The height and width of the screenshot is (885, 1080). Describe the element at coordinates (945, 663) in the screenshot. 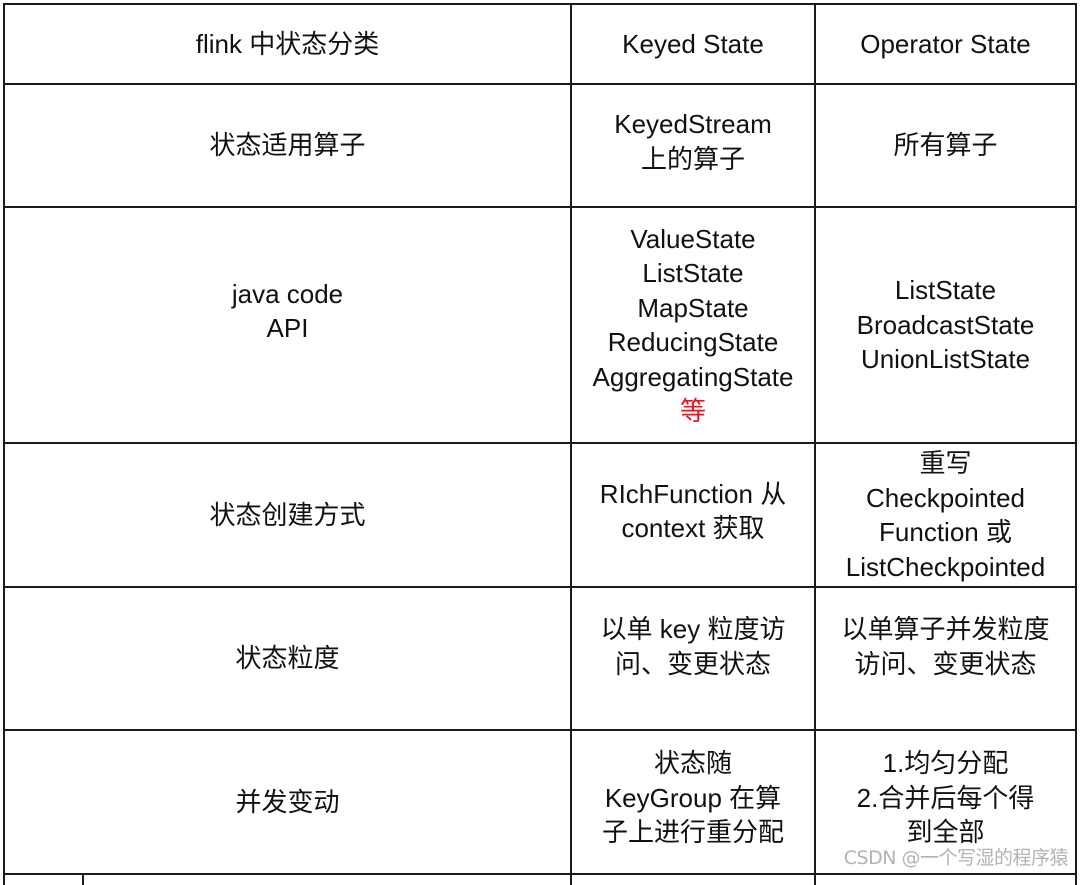

I see `cell-line: 访问、变更状态` at that location.